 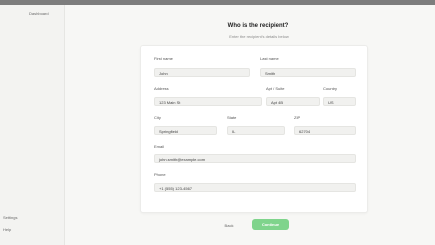 What do you see at coordinates (161, 88) in the screenshot?
I see `address-label: Address` at bounding box center [161, 88].